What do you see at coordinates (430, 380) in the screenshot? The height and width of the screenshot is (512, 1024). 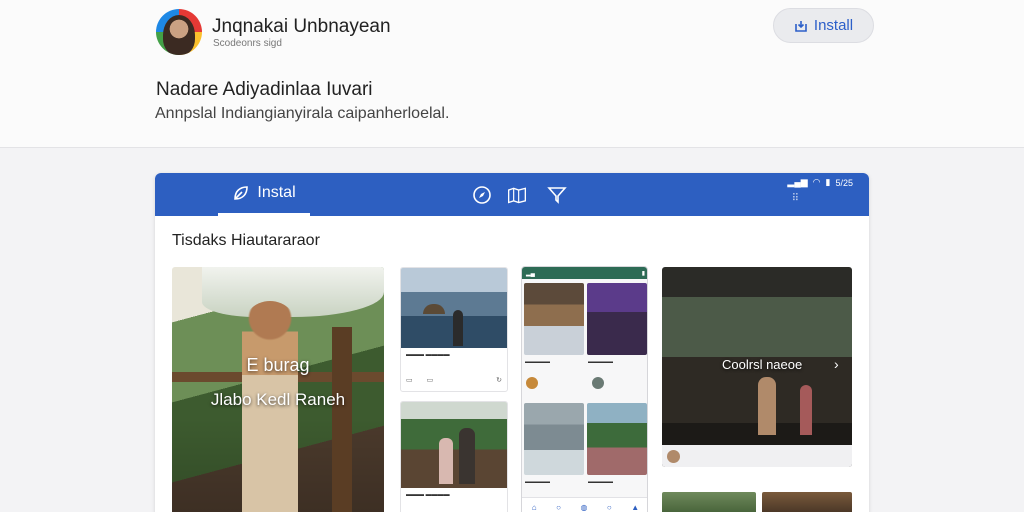 I see `share-icon: ▭` at bounding box center [430, 380].